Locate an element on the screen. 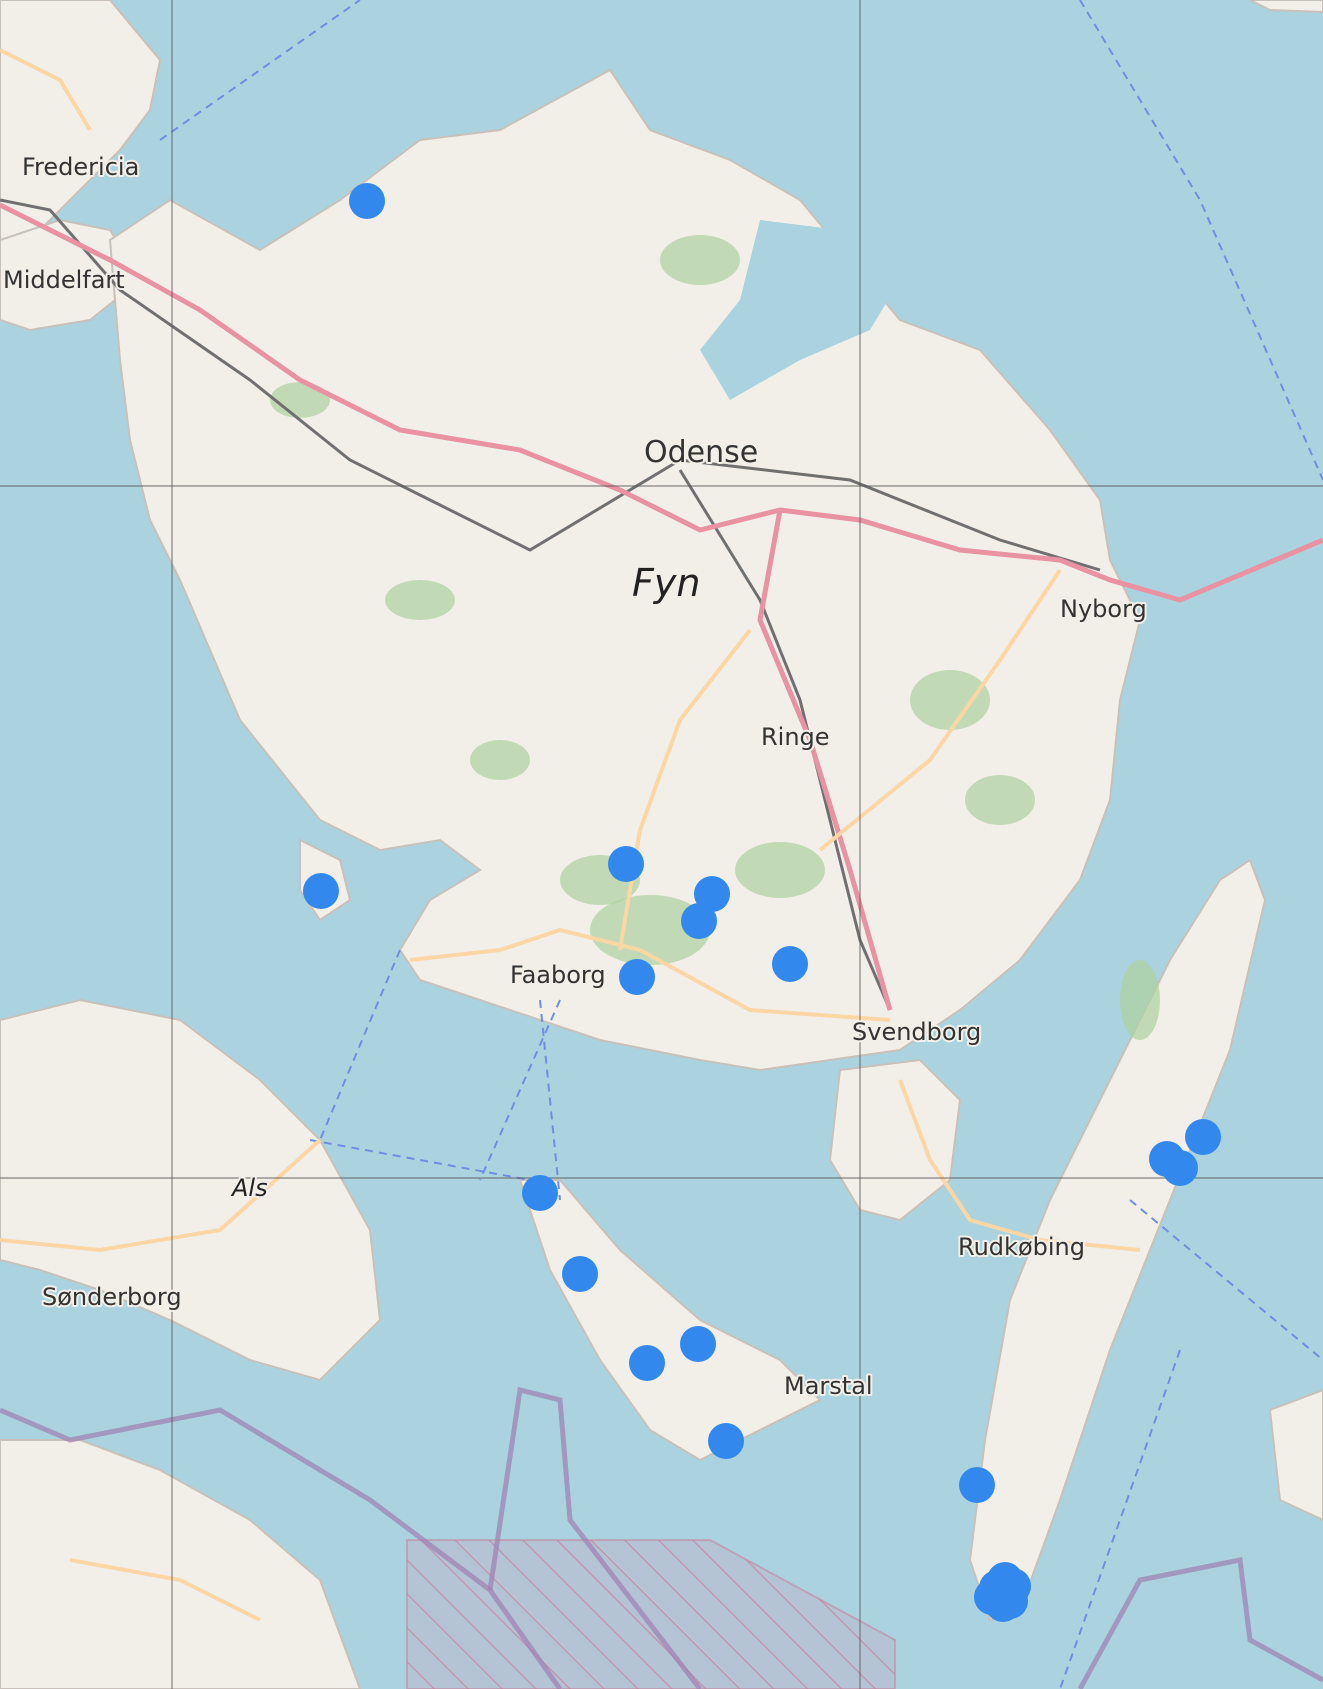 The image size is (1323, 1689). label-fredericia: Fredericia is located at coordinates (80, 167).